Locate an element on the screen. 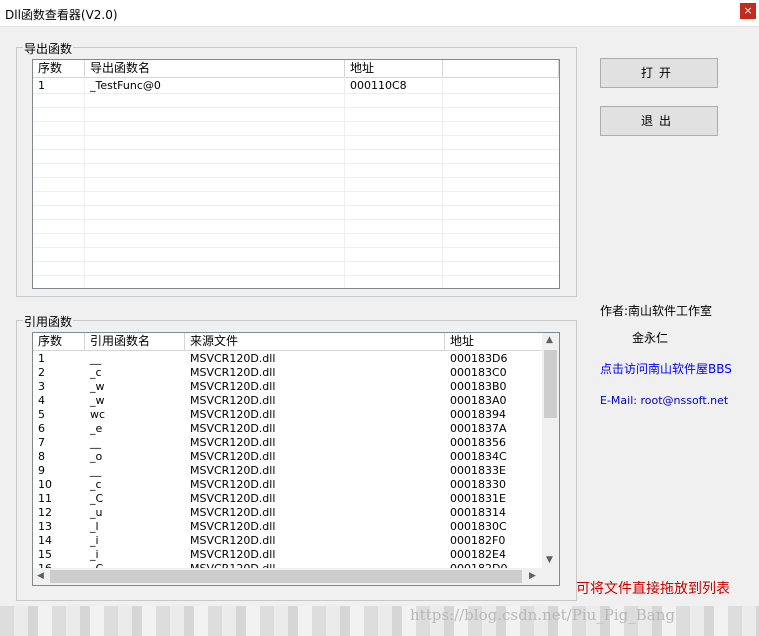 Image resolution: width=759 pixels, height=636 pixels. import-group-label: 引用函数 is located at coordinates (48, 321).